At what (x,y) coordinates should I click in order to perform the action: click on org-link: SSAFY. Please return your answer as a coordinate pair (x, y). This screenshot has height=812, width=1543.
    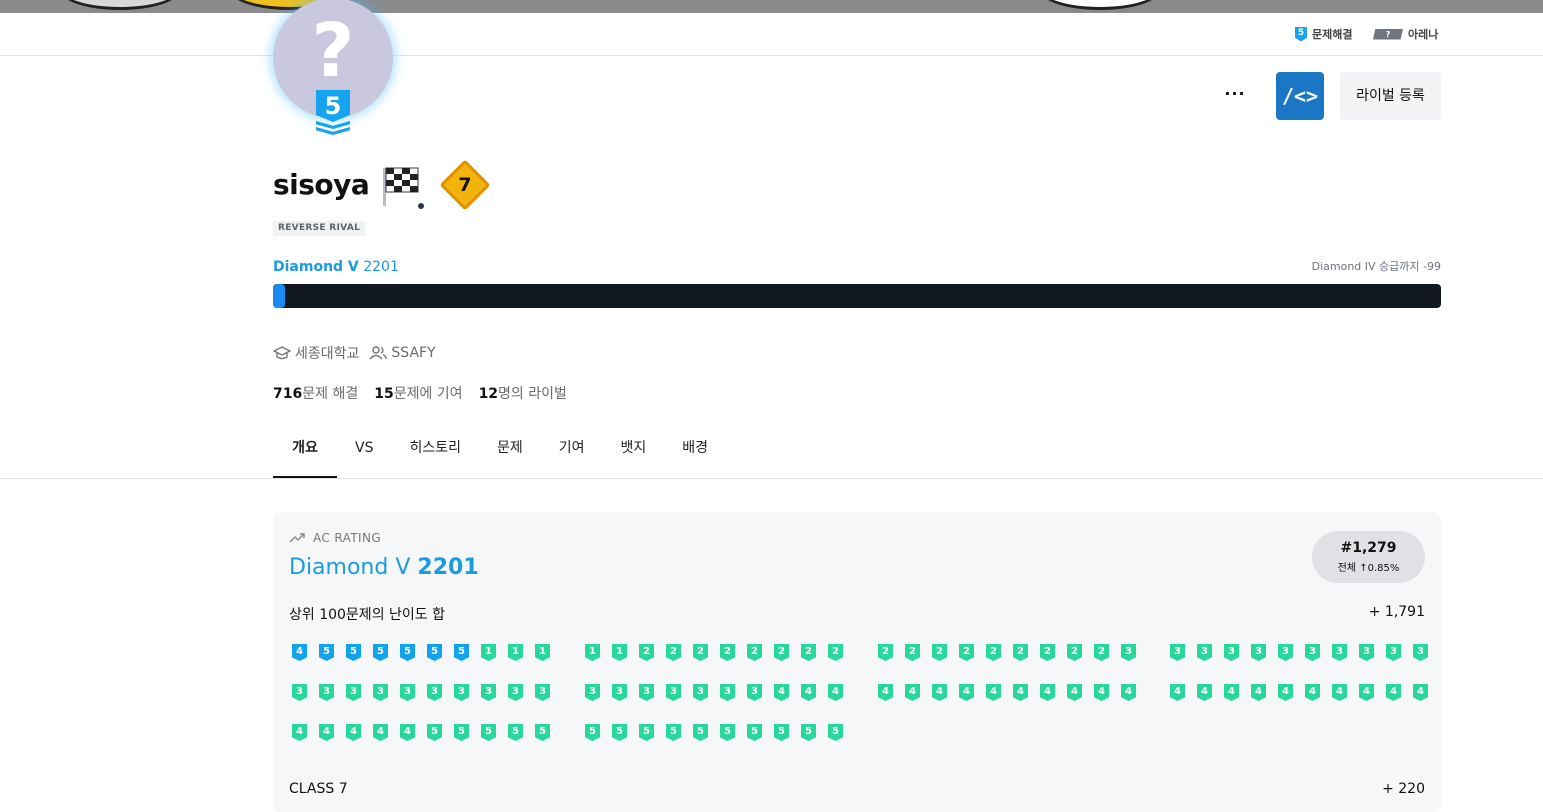
    Looking at the image, I should click on (402, 353).